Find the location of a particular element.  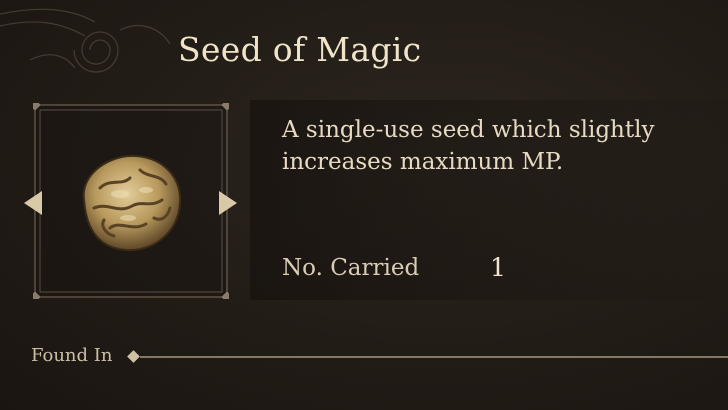

swirl-ornament-icon is located at coordinates (85, 40).